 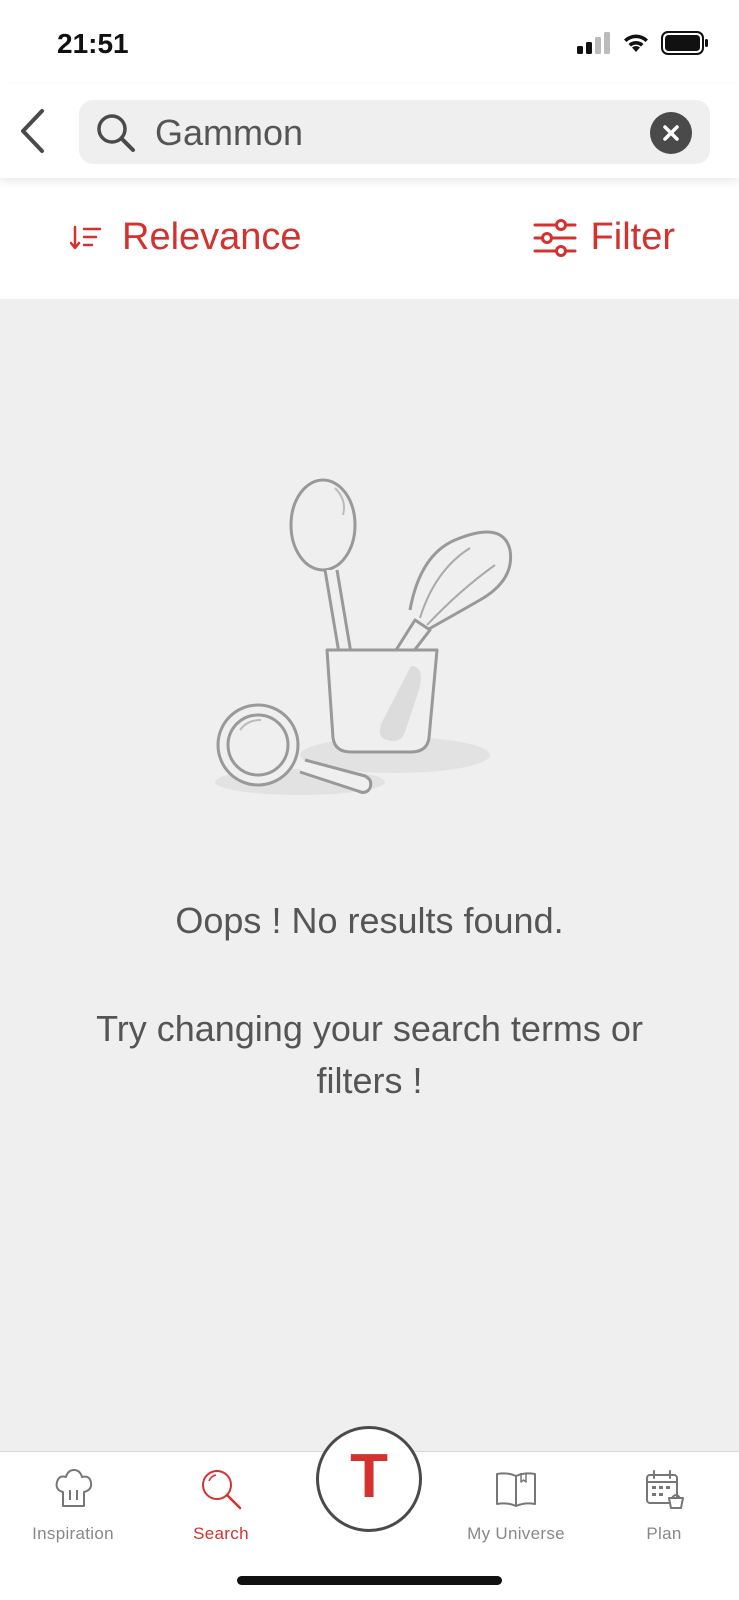 I want to click on tab-my-universe: My Universe, so click(x=516, y=1506).